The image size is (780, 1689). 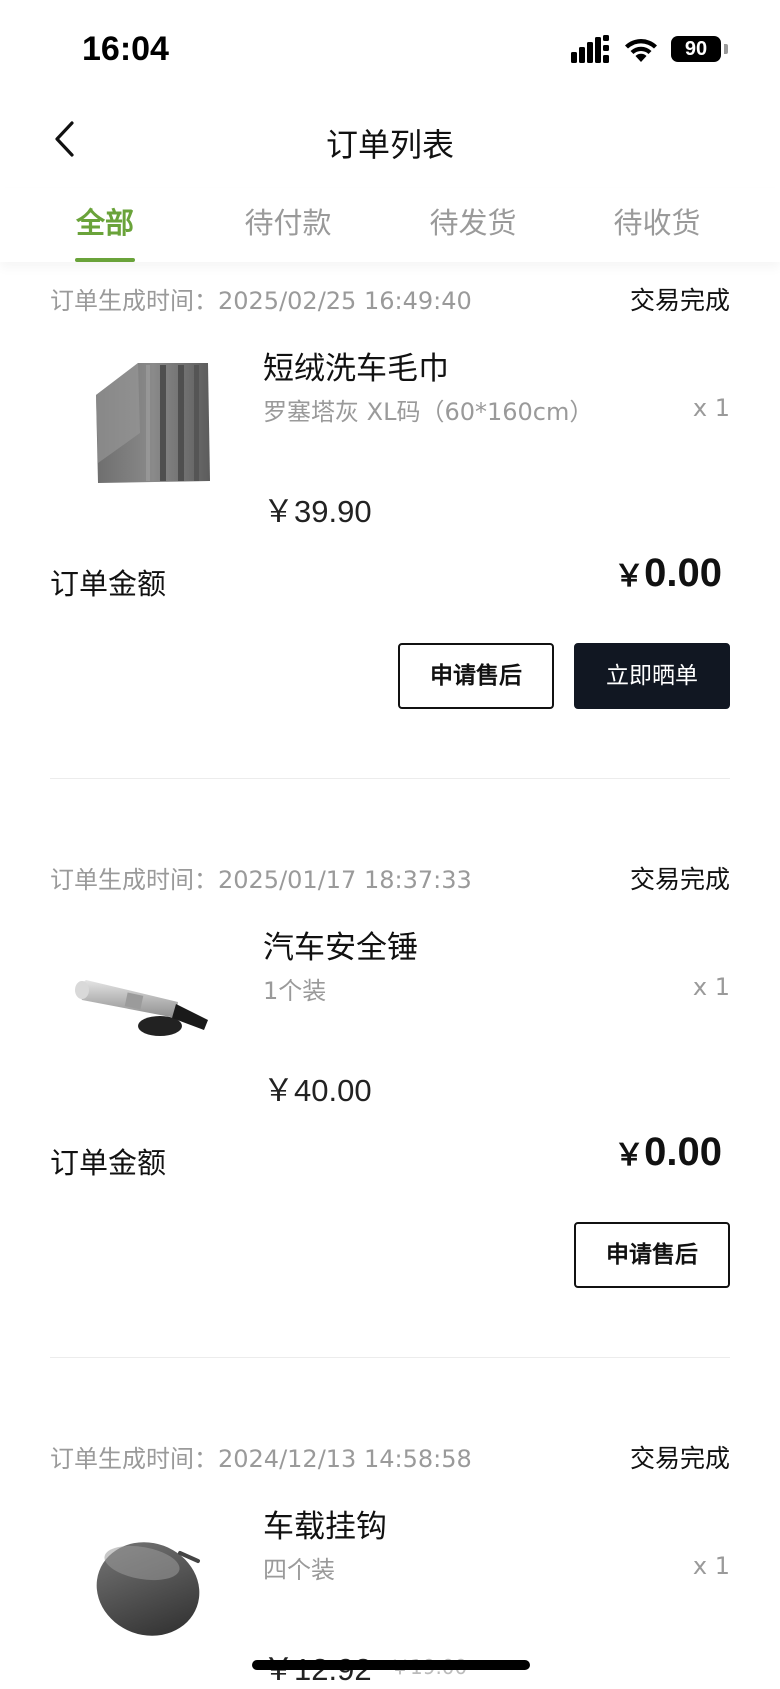 I want to click on status-time: 16:04, so click(x=125, y=49).